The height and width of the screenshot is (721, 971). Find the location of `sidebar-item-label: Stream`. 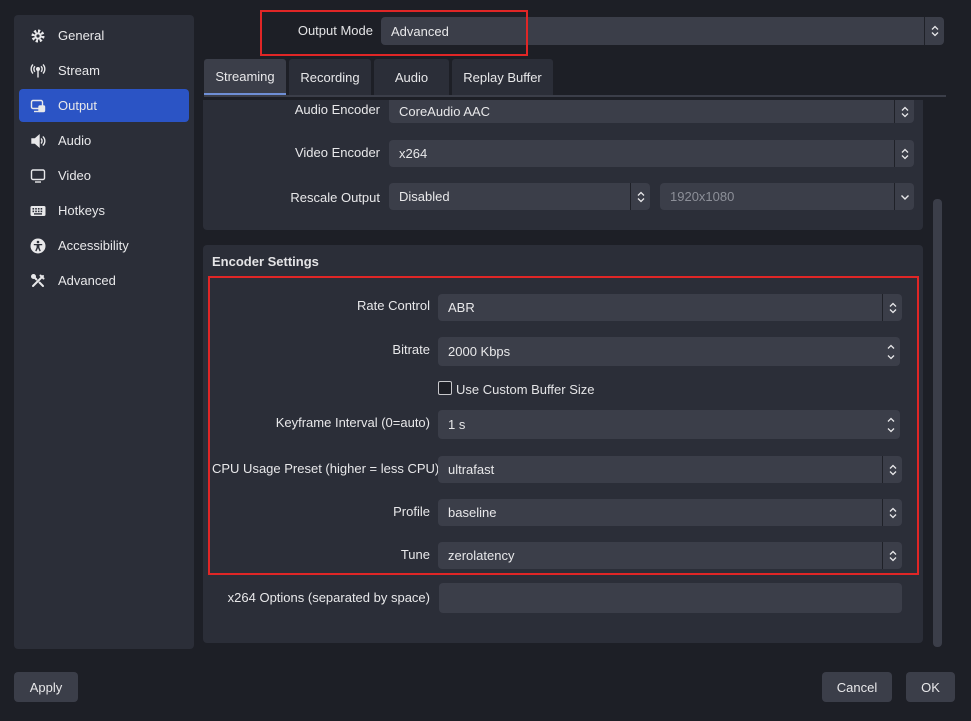

sidebar-item-label: Stream is located at coordinates (79, 70).